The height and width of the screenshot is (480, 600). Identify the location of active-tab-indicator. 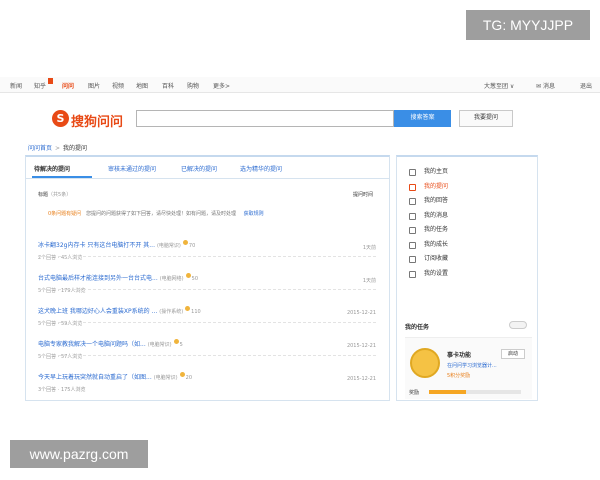
(62, 177).